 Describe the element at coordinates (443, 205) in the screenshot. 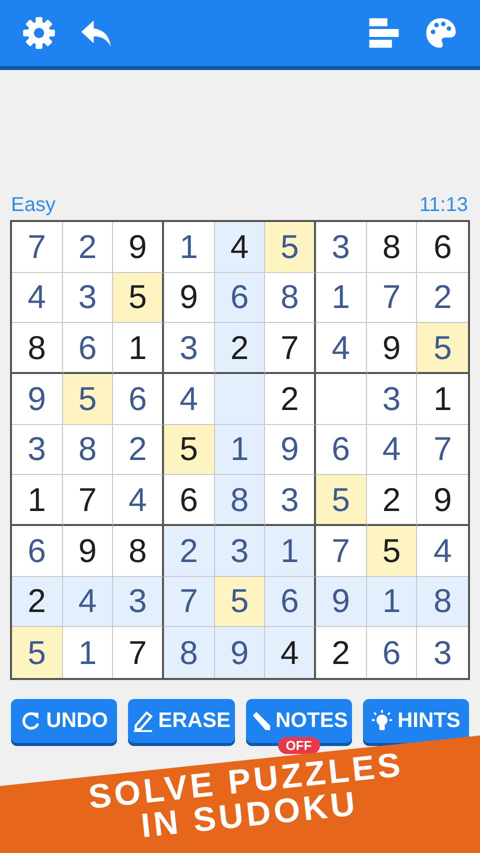

I see `timer: 11:13` at that location.